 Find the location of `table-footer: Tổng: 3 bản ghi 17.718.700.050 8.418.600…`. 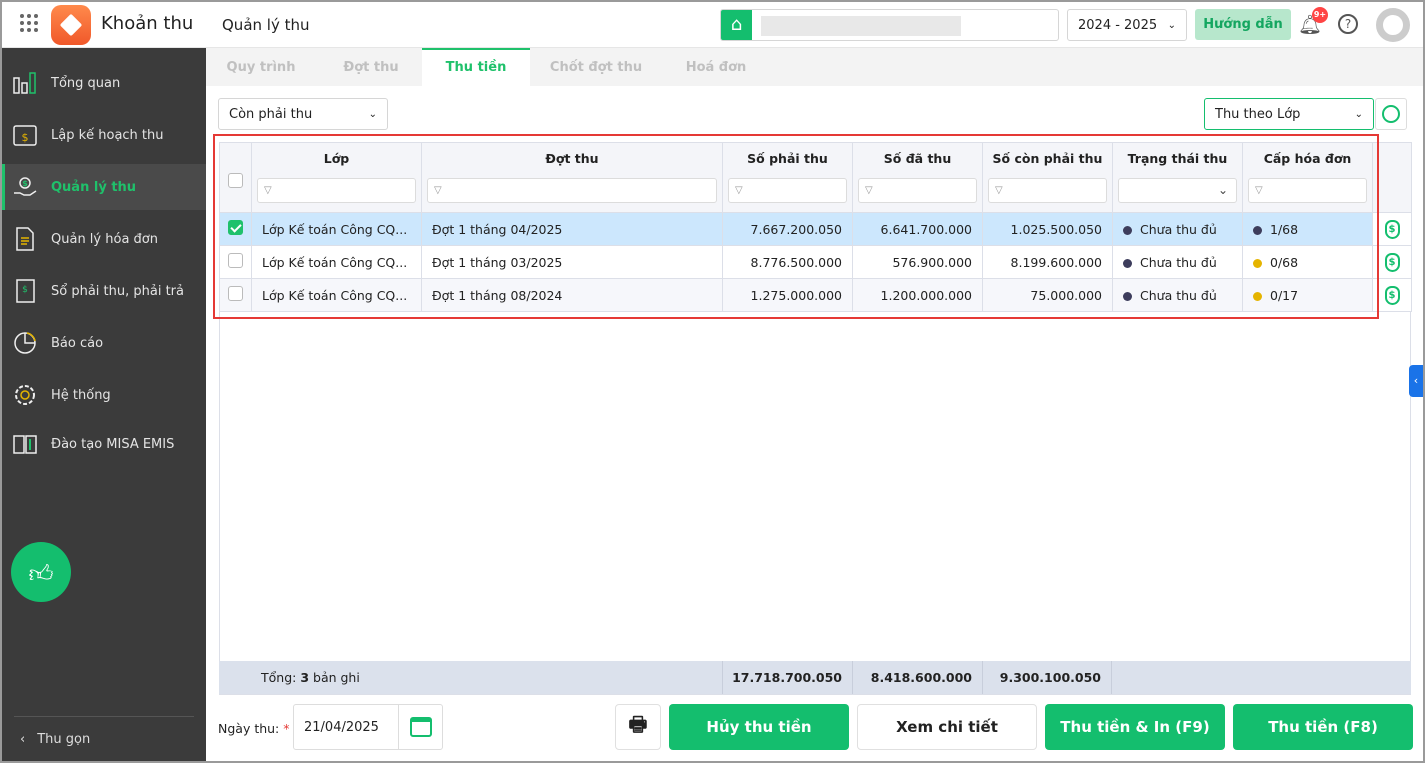

table-footer: Tổng: 3 bản ghi 17.718.700.050 8.418.600… is located at coordinates (815, 677).